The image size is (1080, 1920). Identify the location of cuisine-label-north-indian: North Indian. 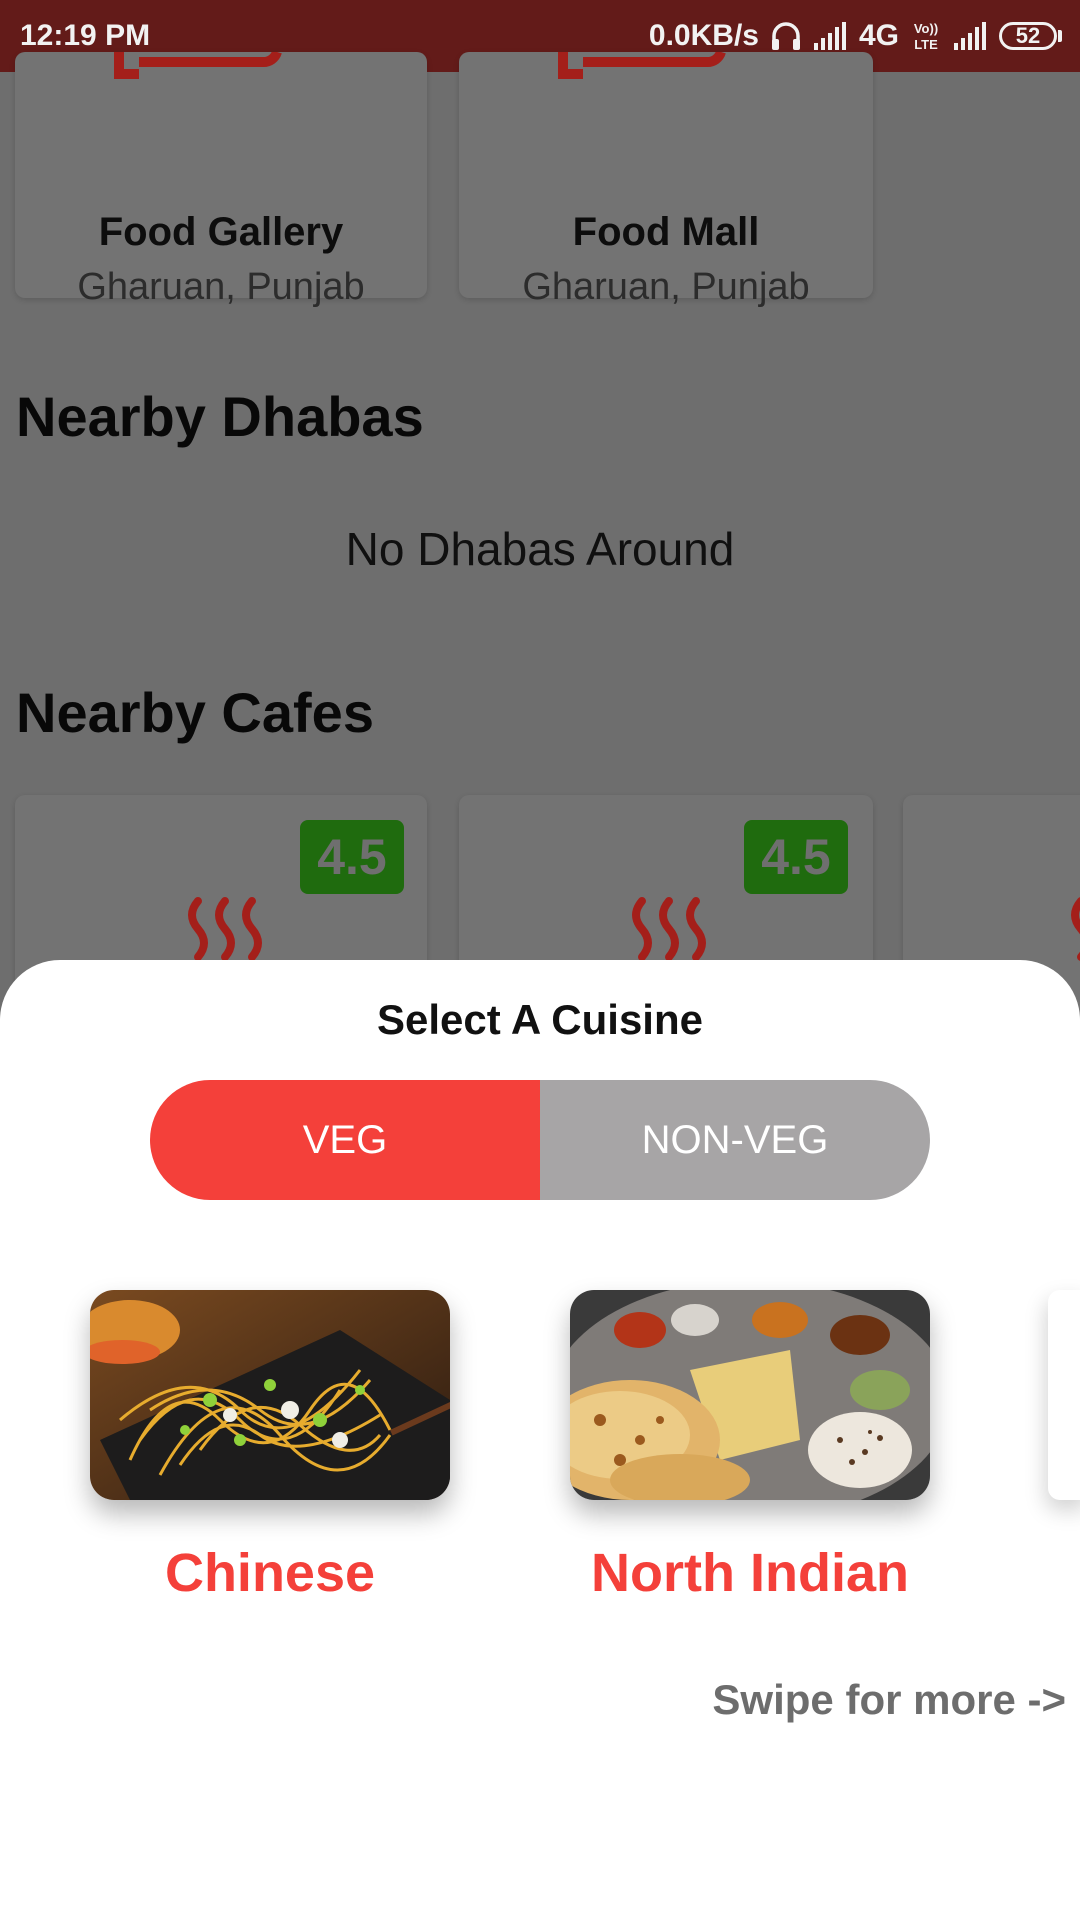
(750, 1573).